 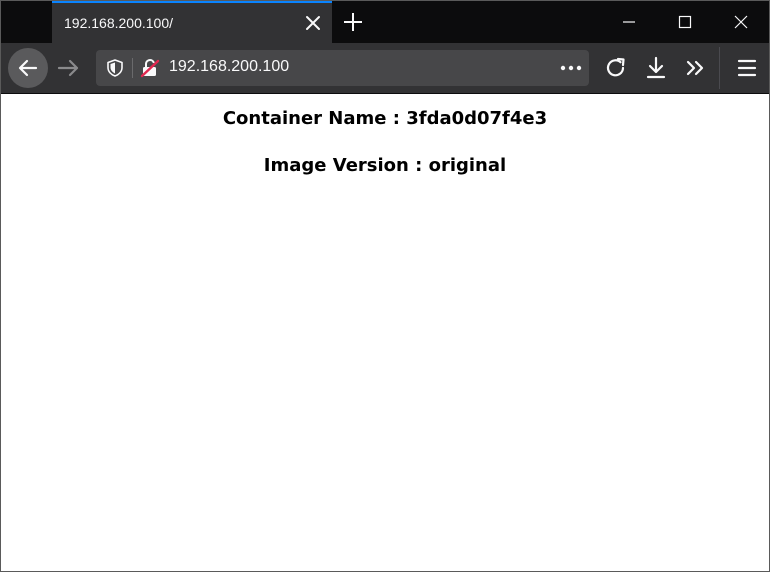 I want to click on url-bar-divider, so click(x=132, y=68).